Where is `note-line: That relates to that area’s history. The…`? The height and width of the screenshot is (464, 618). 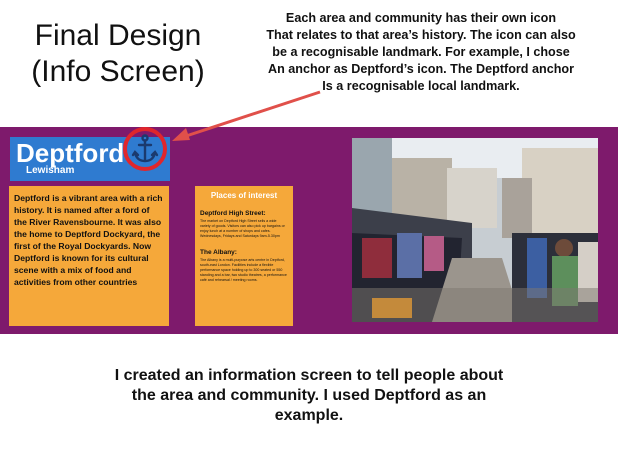 note-line: That relates to that area’s history. The… is located at coordinates (421, 35).